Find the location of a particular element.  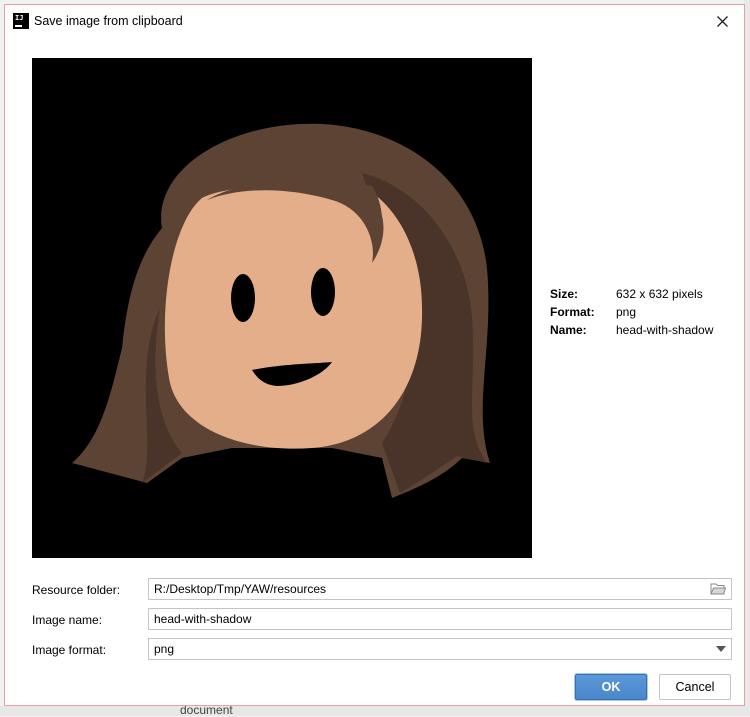

format-label: Format: is located at coordinates (572, 312).